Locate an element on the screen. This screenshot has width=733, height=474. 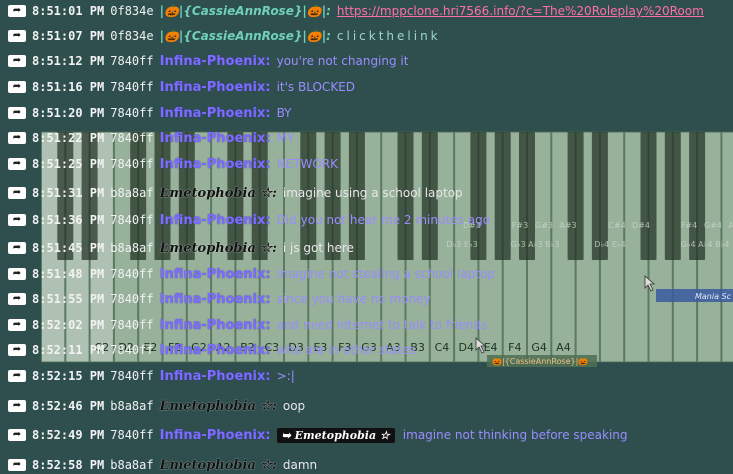
message-time: 8:51:25 PM is located at coordinates (68, 164).